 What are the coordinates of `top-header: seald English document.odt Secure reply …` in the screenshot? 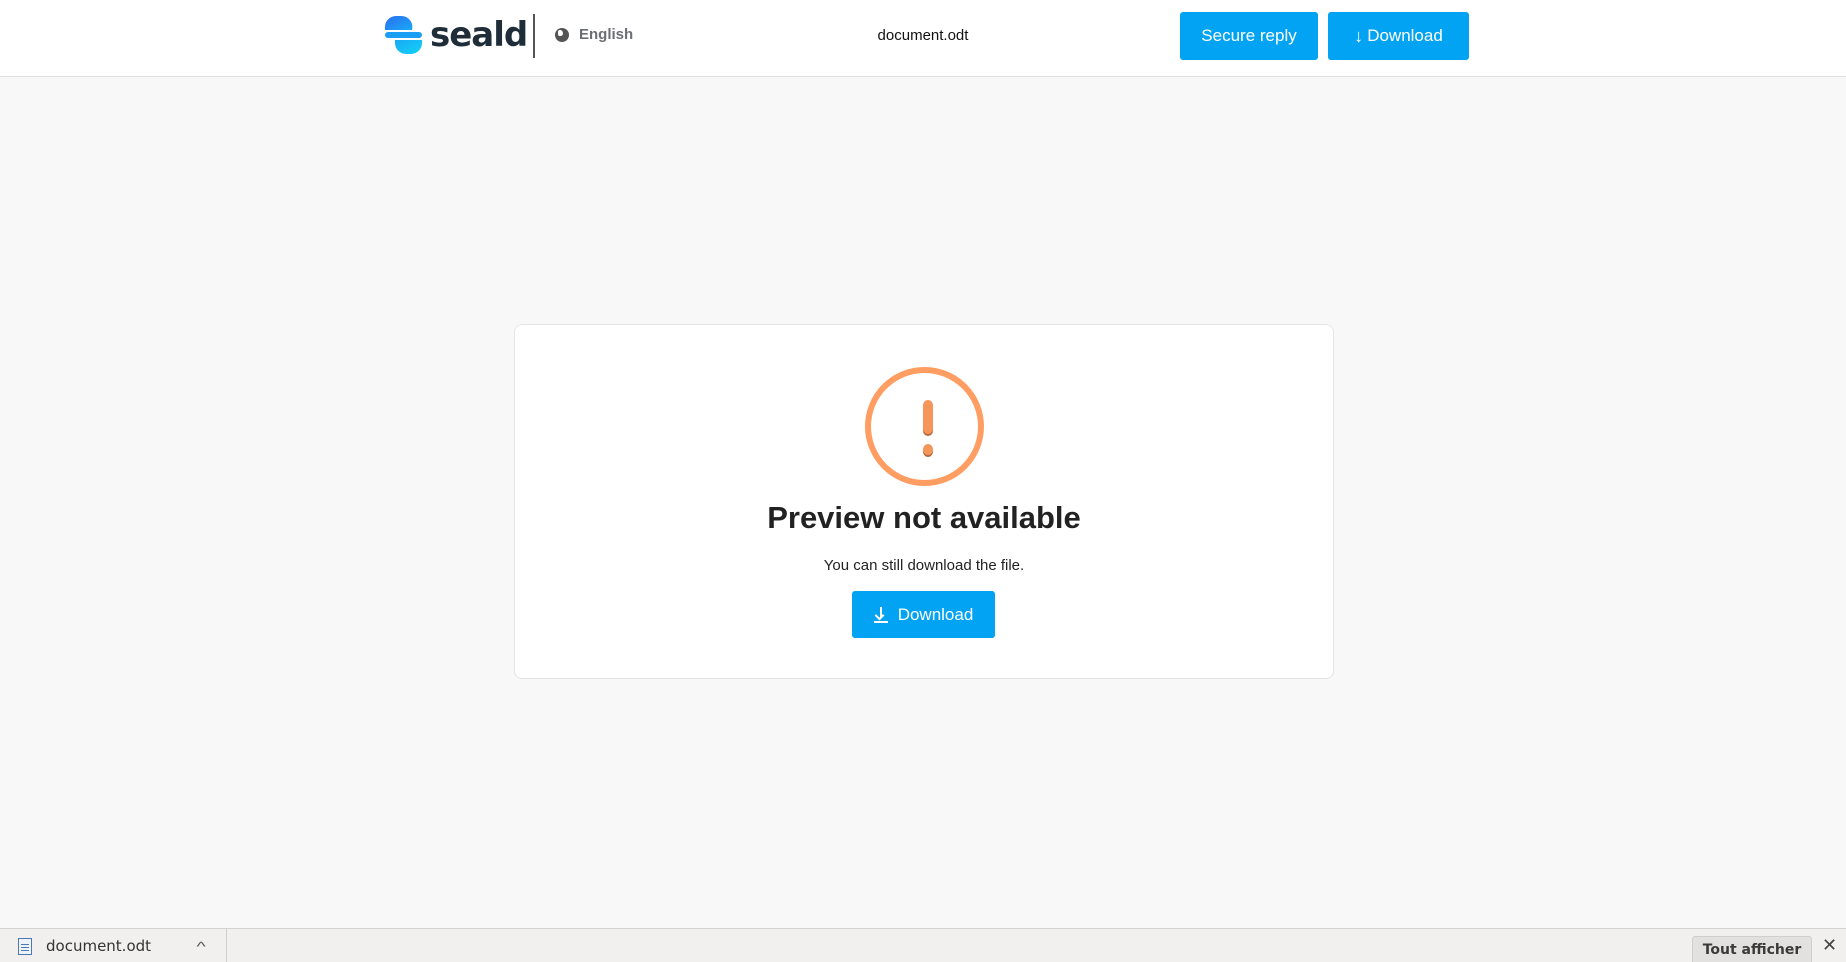 It's located at (923, 38).